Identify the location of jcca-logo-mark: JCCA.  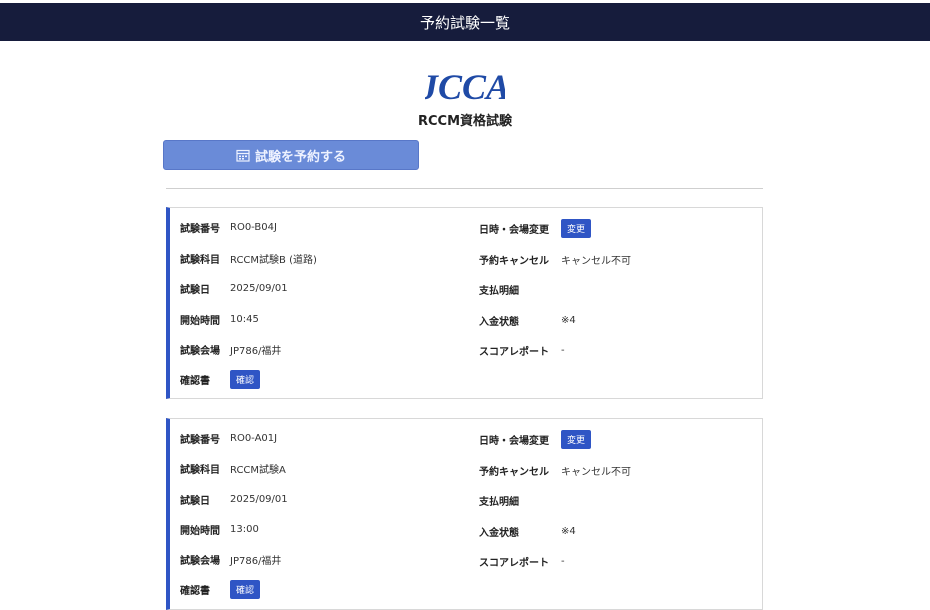
(465, 86).